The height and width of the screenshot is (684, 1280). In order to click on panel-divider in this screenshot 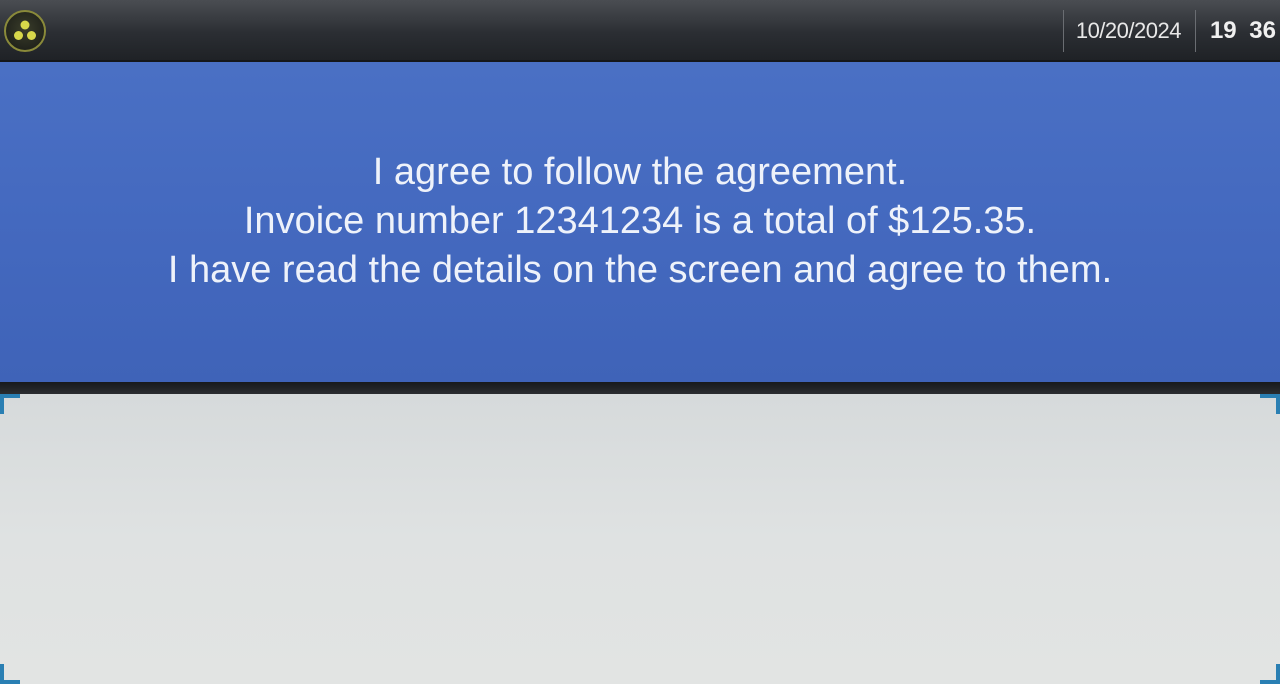, I will do `click(640, 388)`.